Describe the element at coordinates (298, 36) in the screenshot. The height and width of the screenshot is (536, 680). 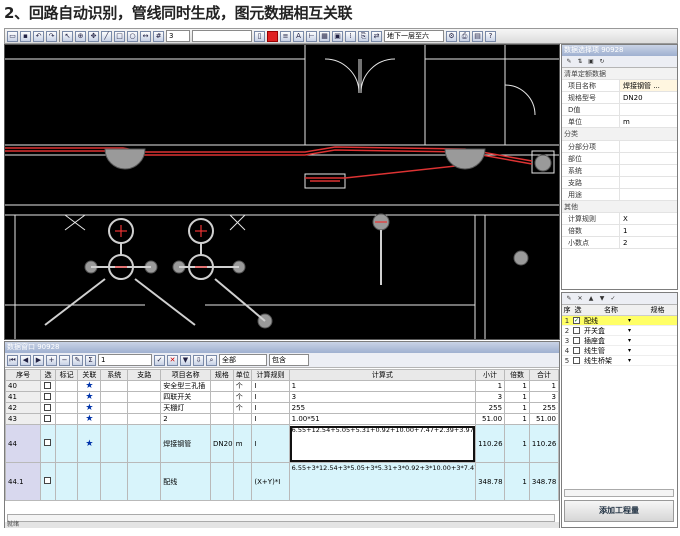
I see `text-icon: A` at that location.